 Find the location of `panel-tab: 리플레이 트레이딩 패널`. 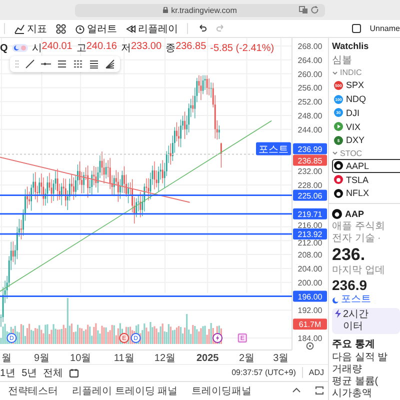

panel-tab: 리플레이 트레이딩 패널 is located at coordinates (125, 391).